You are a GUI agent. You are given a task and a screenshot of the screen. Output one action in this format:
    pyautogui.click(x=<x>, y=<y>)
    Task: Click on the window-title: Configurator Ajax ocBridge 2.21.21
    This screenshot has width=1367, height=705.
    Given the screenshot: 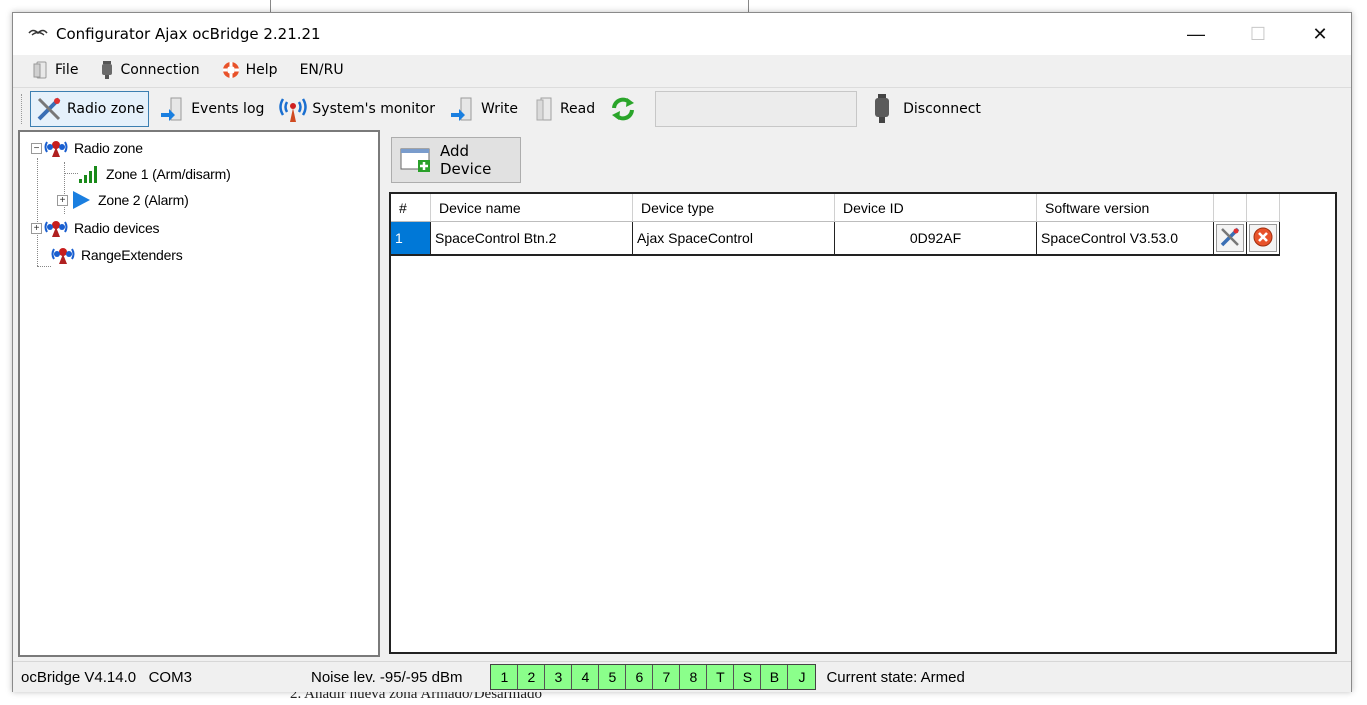 What is the action you would take?
    pyautogui.click(x=188, y=34)
    